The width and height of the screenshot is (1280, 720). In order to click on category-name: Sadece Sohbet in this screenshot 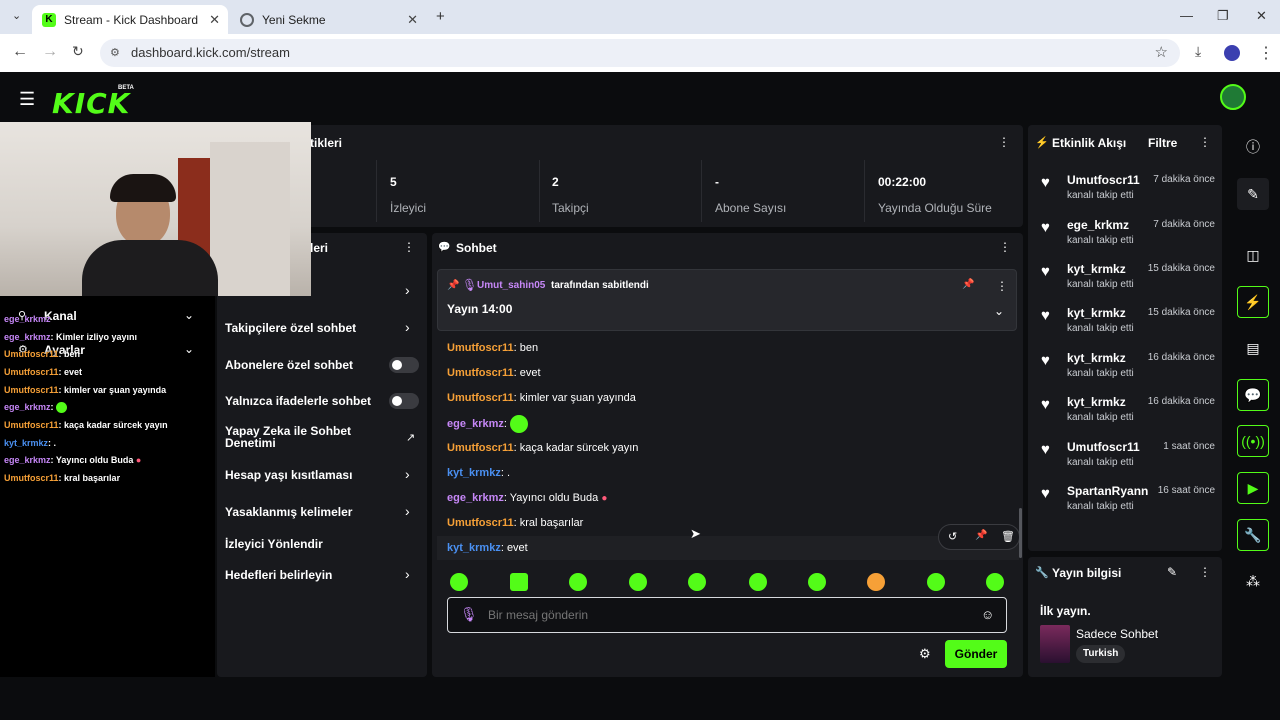, I will do `click(1117, 634)`.